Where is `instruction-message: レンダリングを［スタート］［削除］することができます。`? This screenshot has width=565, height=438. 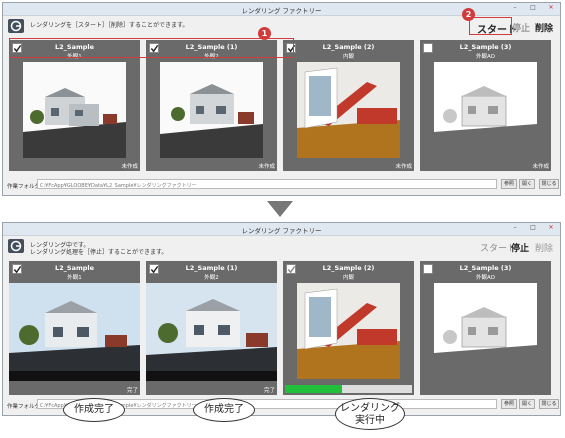 instruction-message: レンダリングを［スタート］［削除］することができます。 is located at coordinates (109, 25).